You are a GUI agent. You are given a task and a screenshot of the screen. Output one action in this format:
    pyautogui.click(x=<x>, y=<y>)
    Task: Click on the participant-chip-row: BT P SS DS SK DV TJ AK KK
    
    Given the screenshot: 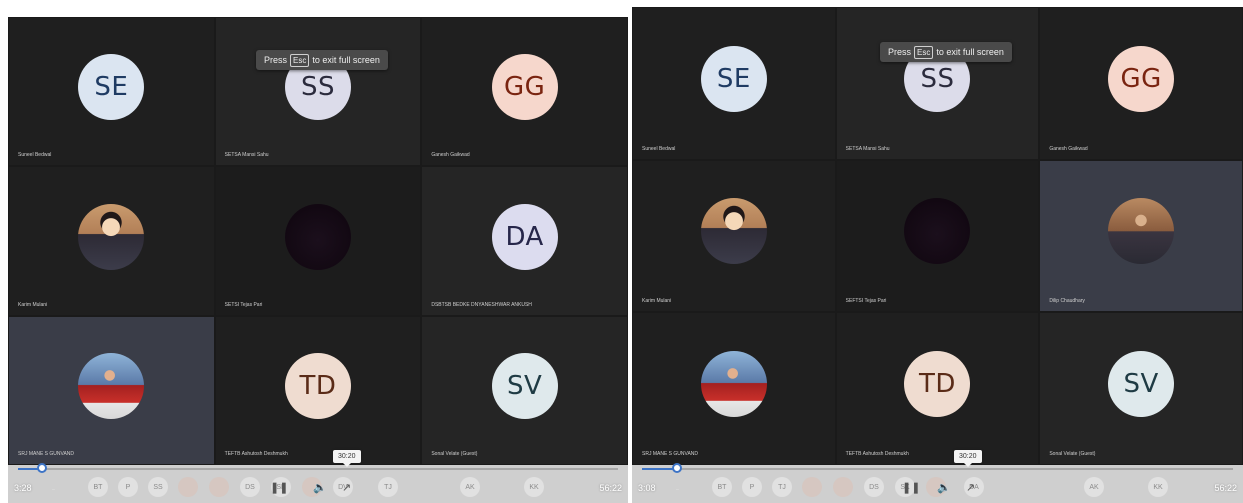 What is the action you would take?
    pyautogui.click(x=333, y=487)
    